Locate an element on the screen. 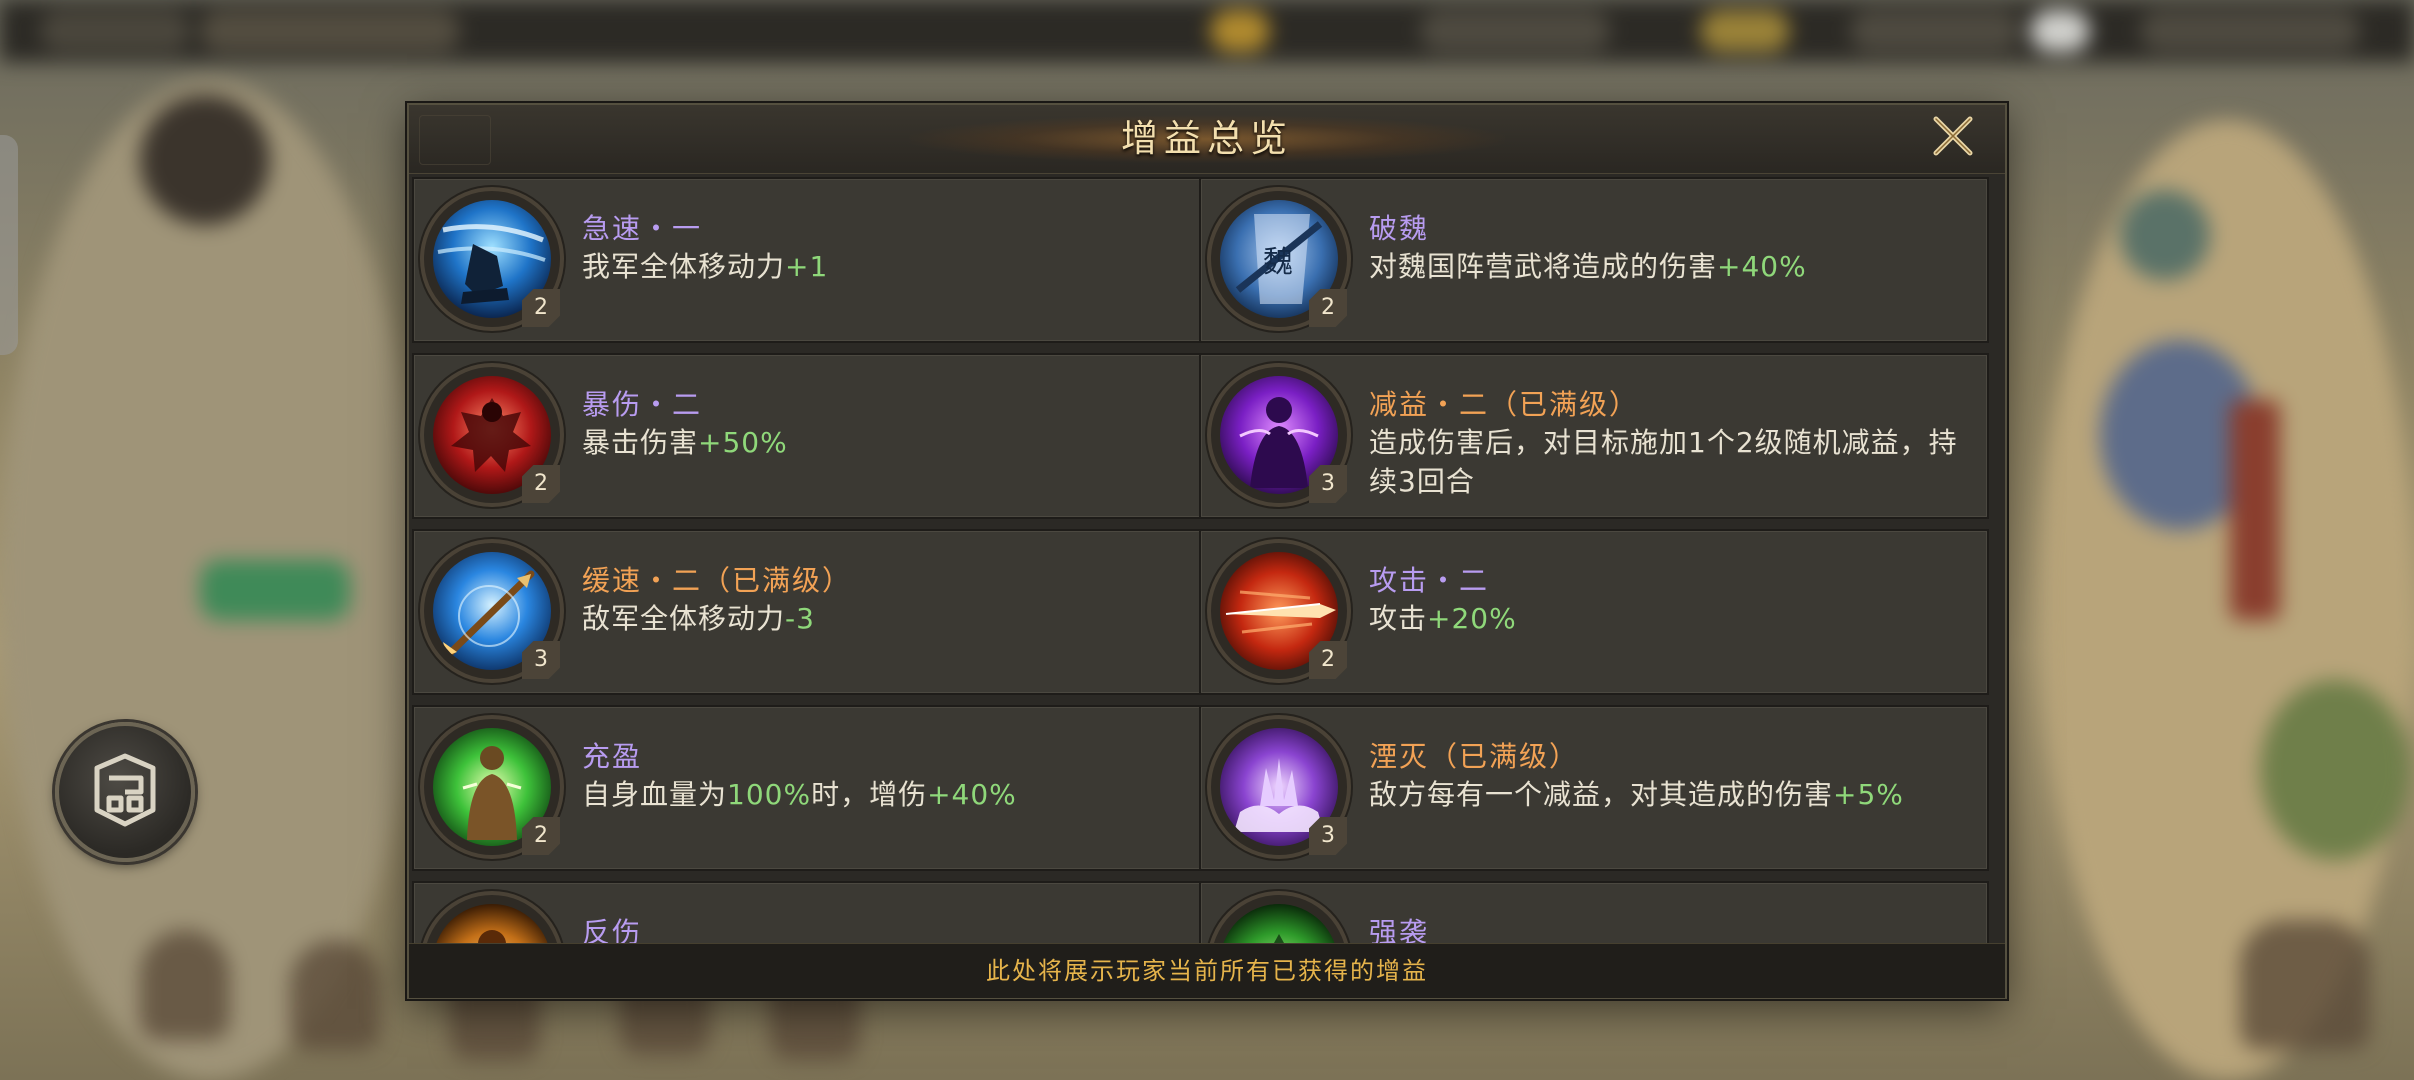  buff-card: 反伤 is located at coordinates (807, 912).